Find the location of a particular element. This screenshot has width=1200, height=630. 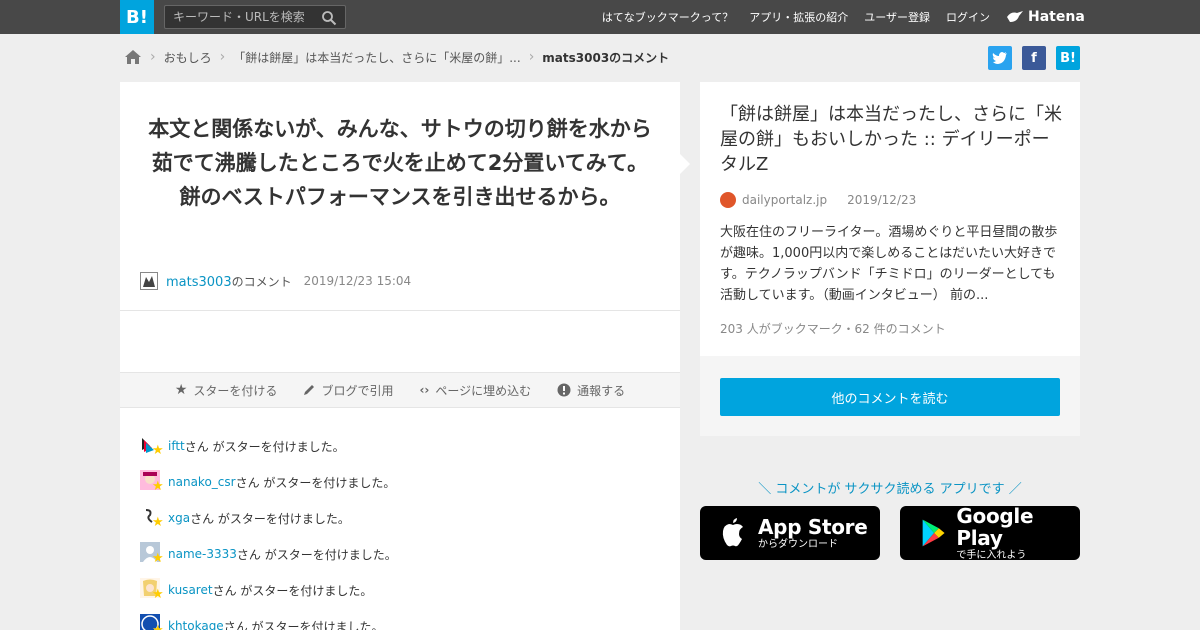

avatar is located at coordinates (149, 281).